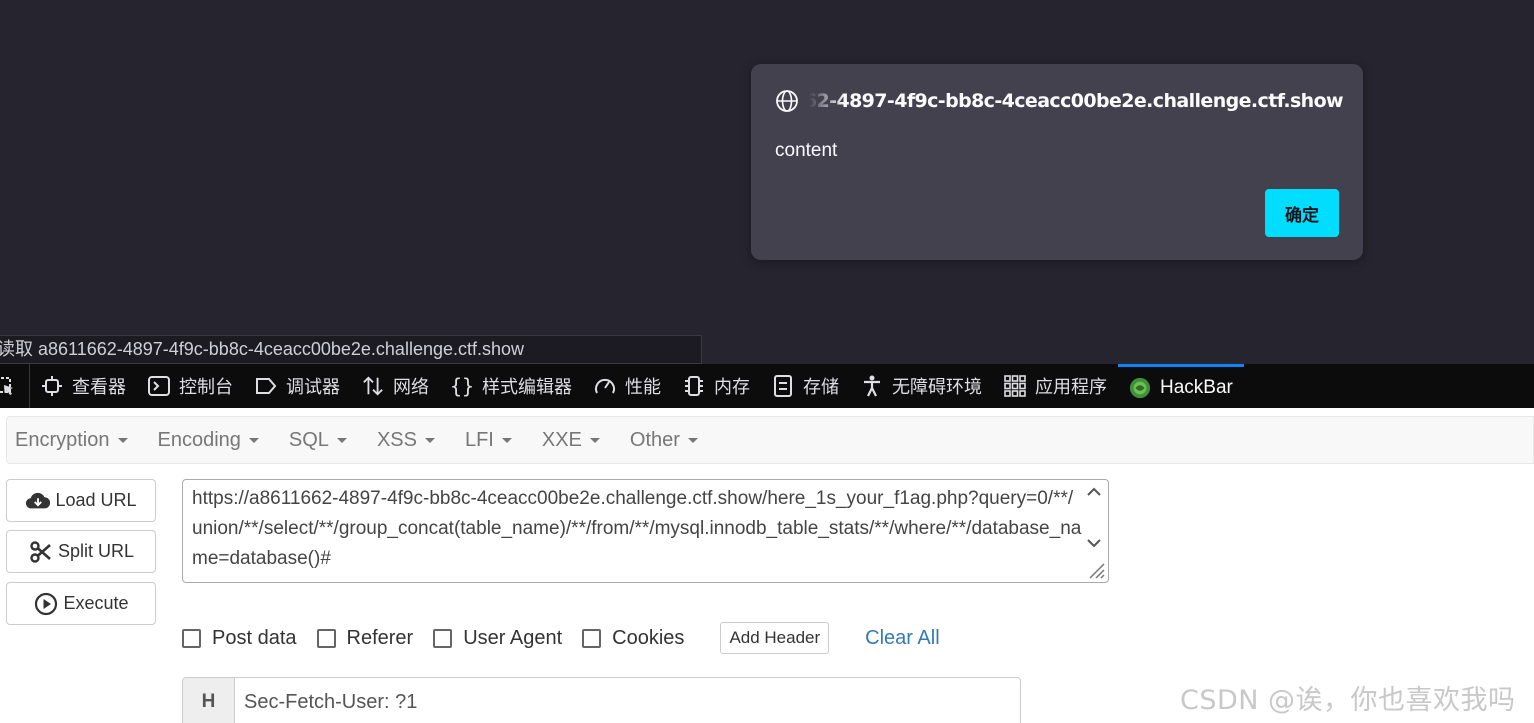 This screenshot has width=1534, height=723. Describe the element at coordinates (902, 638) in the screenshot. I see `clear-all-link: Clear All` at that location.